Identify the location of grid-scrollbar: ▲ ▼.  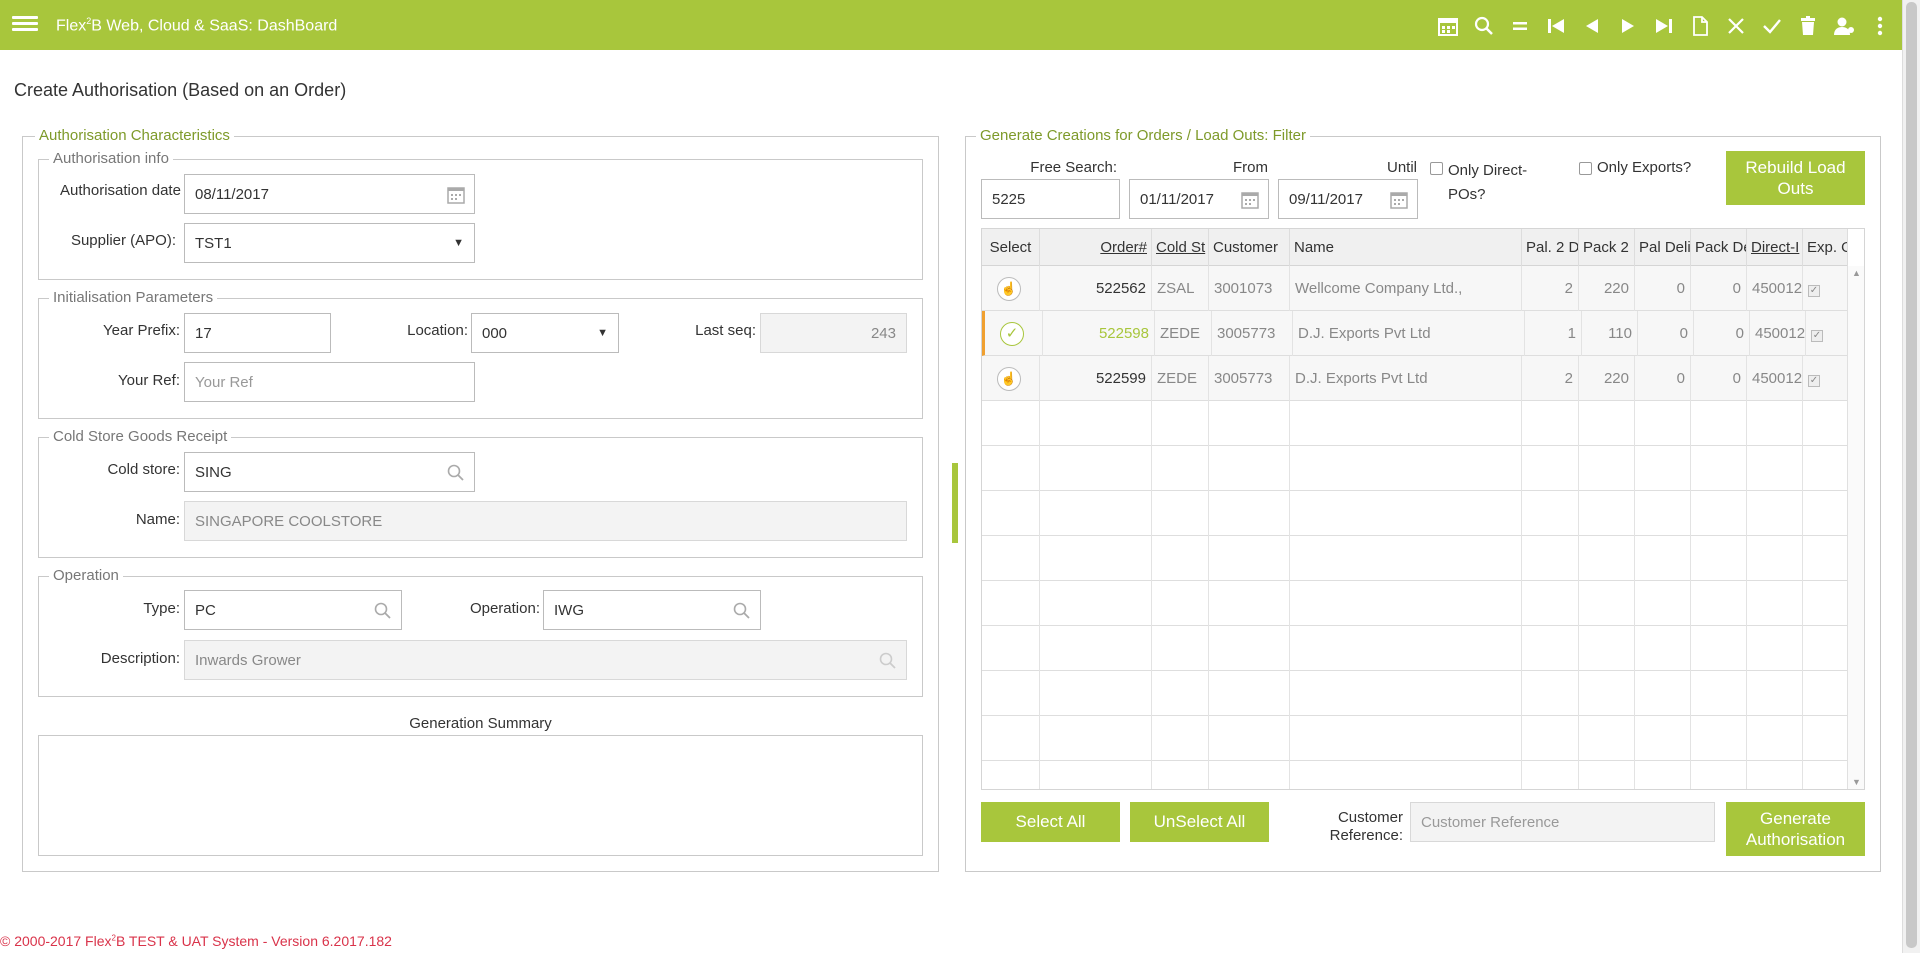
(1855, 527).